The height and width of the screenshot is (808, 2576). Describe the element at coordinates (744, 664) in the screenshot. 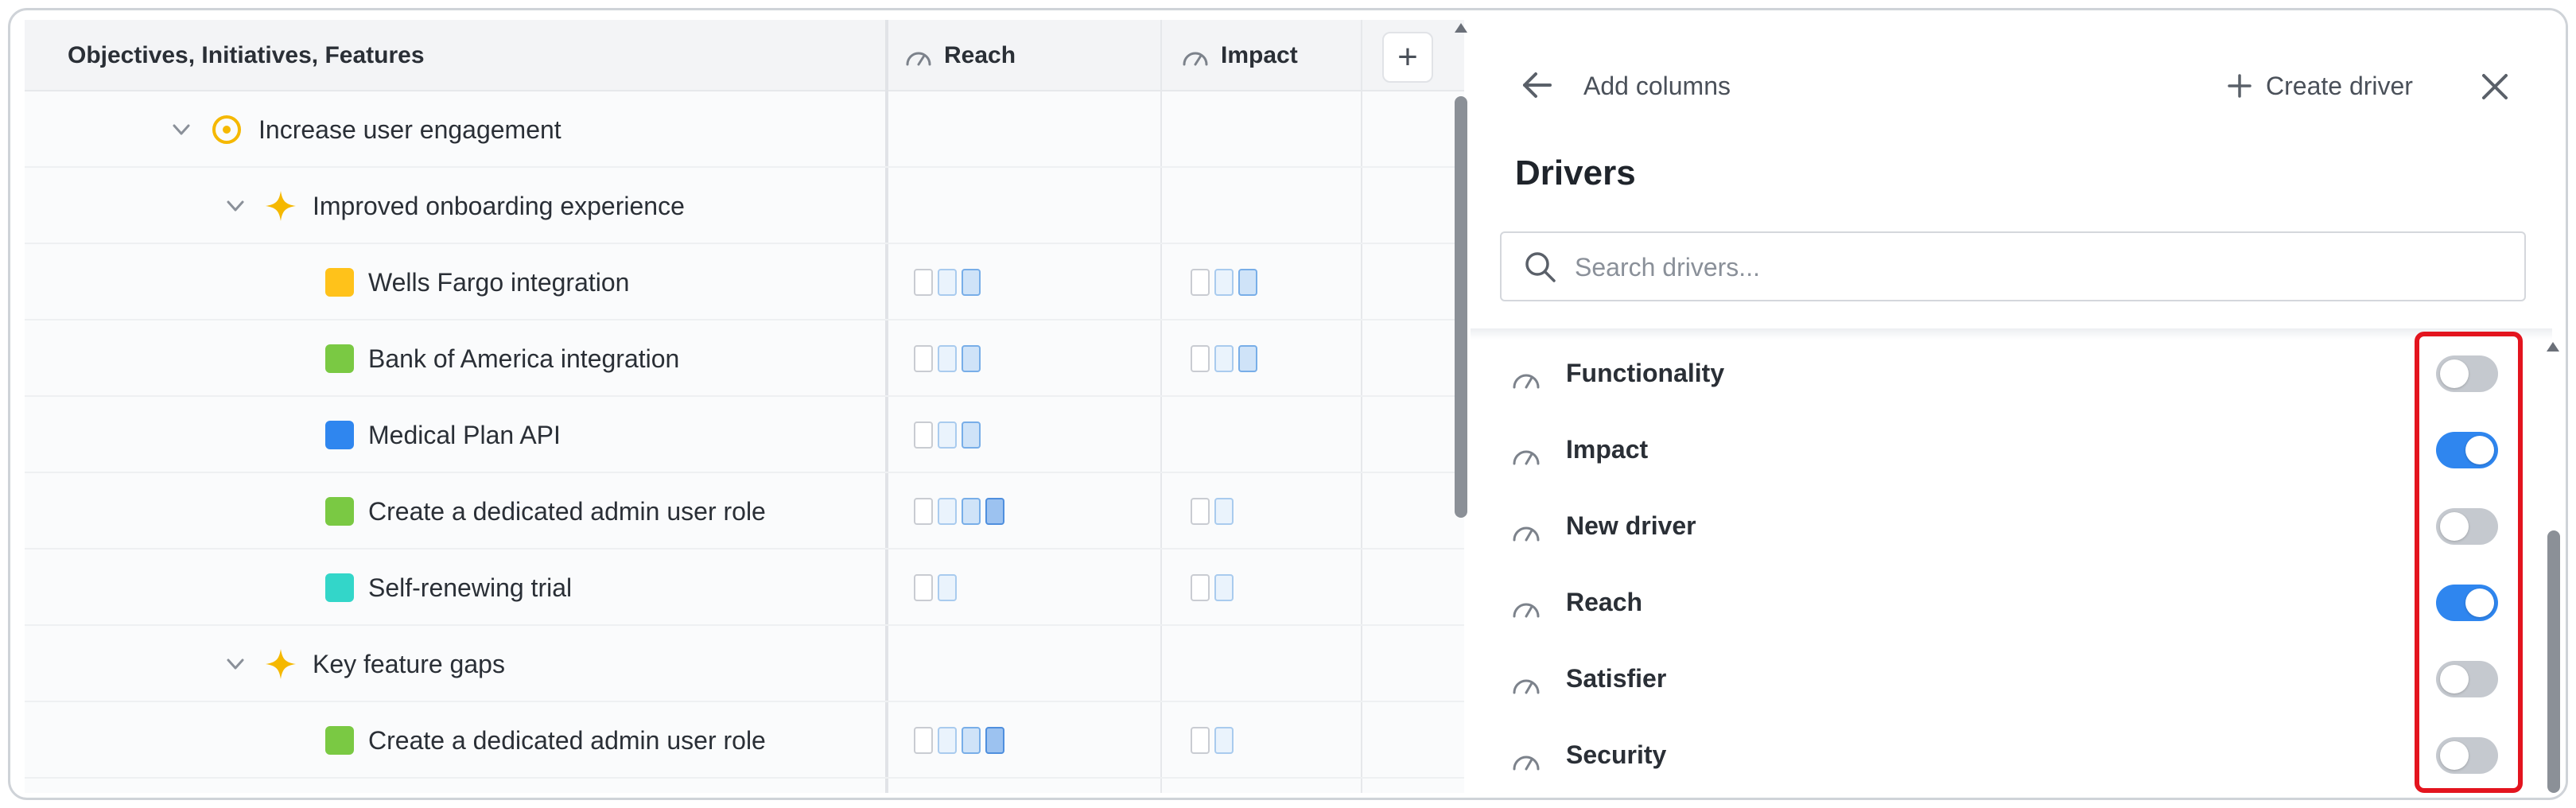

I see `table-row: Key feature gaps` at that location.